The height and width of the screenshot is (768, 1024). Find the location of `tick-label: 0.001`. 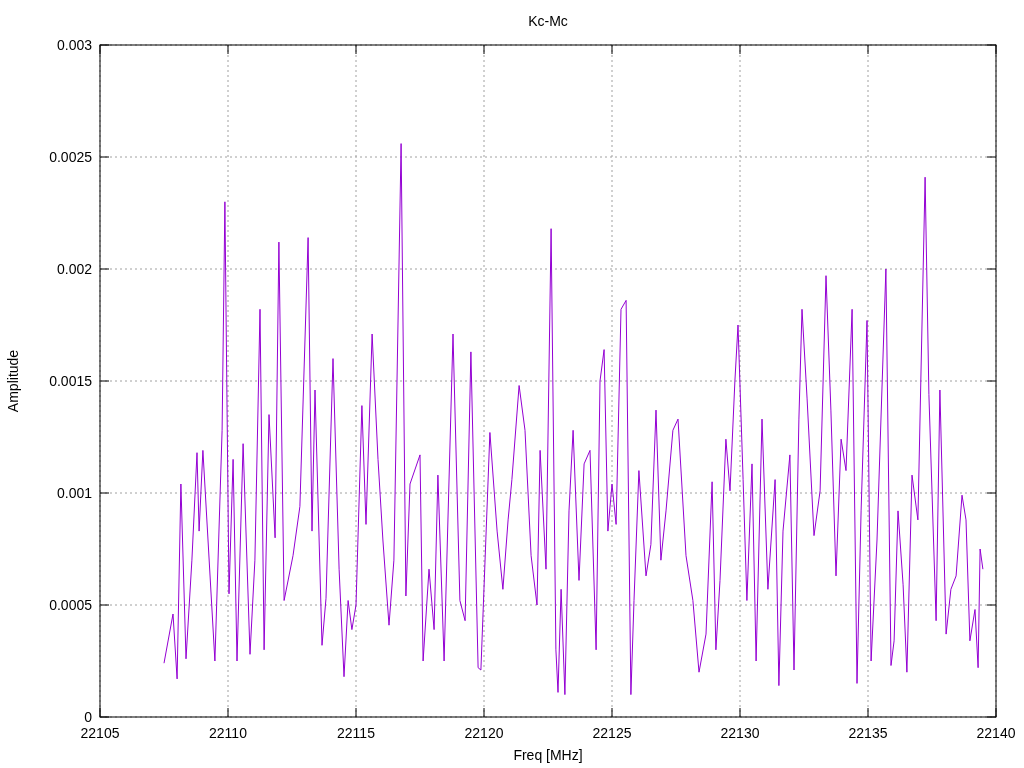

tick-label: 0.001 is located at coordinates (74, 493).